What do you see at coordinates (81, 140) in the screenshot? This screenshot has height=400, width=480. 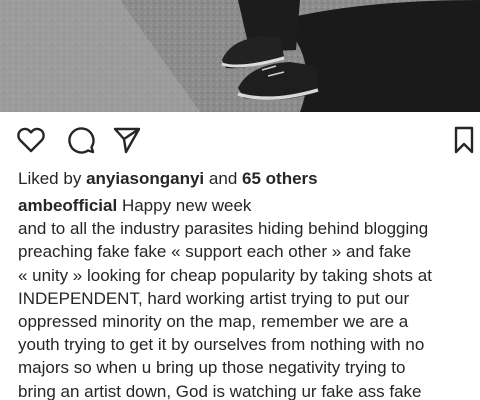 I see `comment-icon` at bounding box center [81, 140].